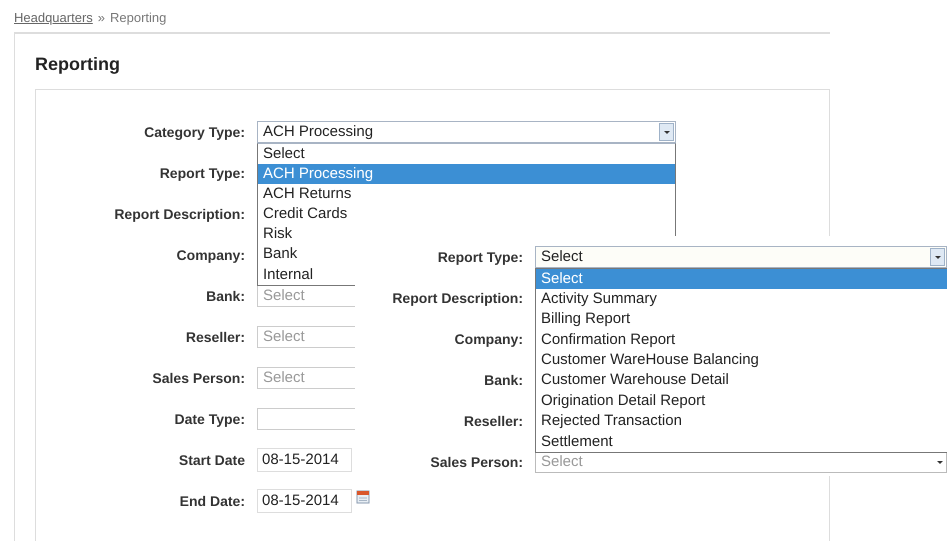 This screenshot has height=541, width=947. What do you see at coordinates (741, 401) in the screenshot?
I see `dropdown-option: Origination Detail Report` at bounding box center [741, 401].